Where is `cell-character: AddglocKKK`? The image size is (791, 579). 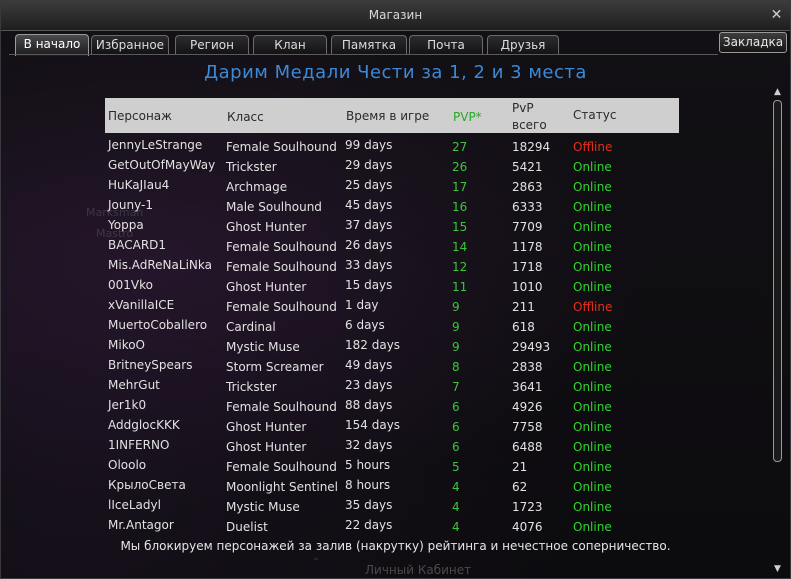 cell-character: AddglocKKK is located at coordinates (144, 425).